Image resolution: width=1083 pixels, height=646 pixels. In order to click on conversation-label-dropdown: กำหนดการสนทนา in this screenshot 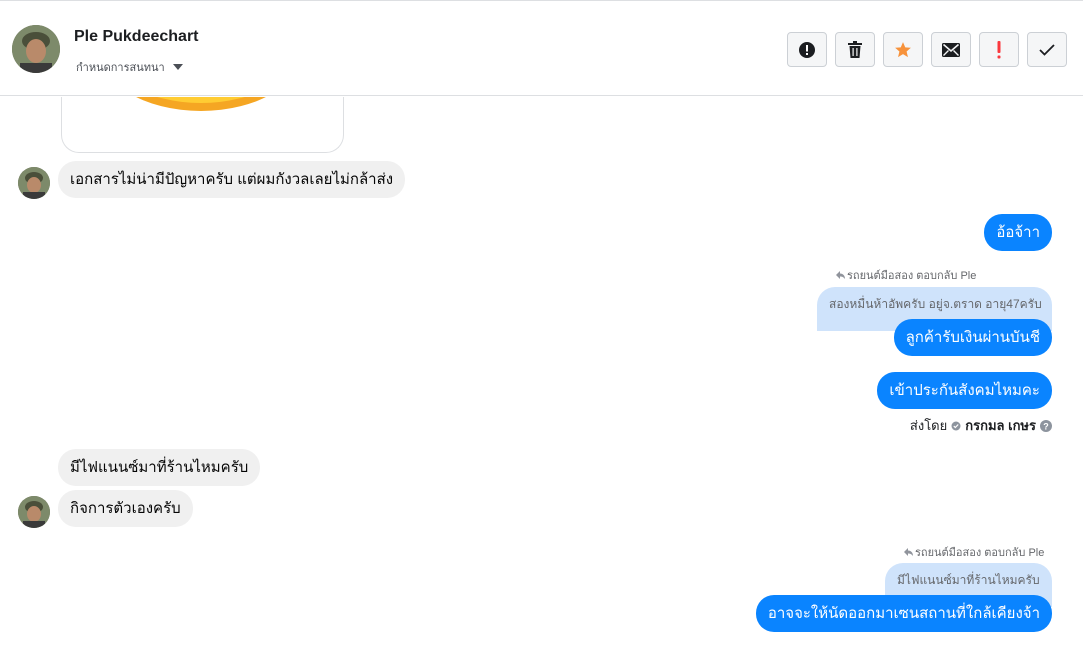, I will do `click(129, 67)`.